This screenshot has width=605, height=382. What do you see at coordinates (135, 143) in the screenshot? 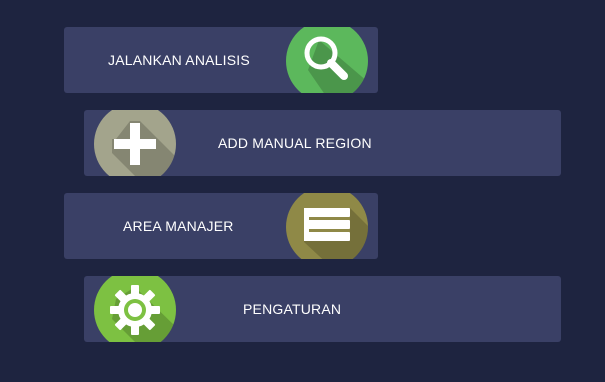
I see `plus-icon` at bounding box center [135, 143].